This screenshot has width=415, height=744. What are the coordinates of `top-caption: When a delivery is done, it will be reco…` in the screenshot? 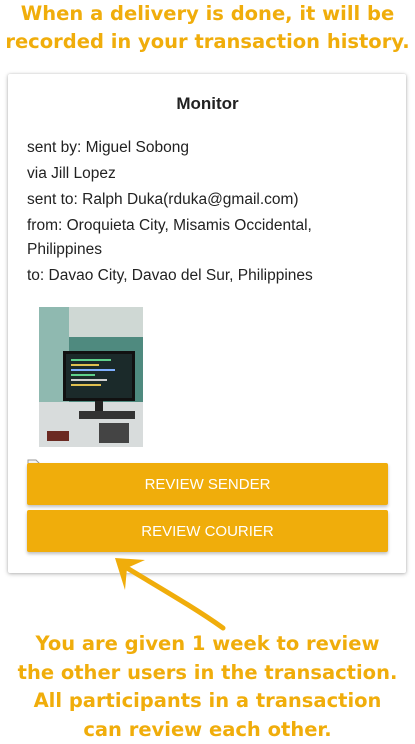 It's located at (207, 28).